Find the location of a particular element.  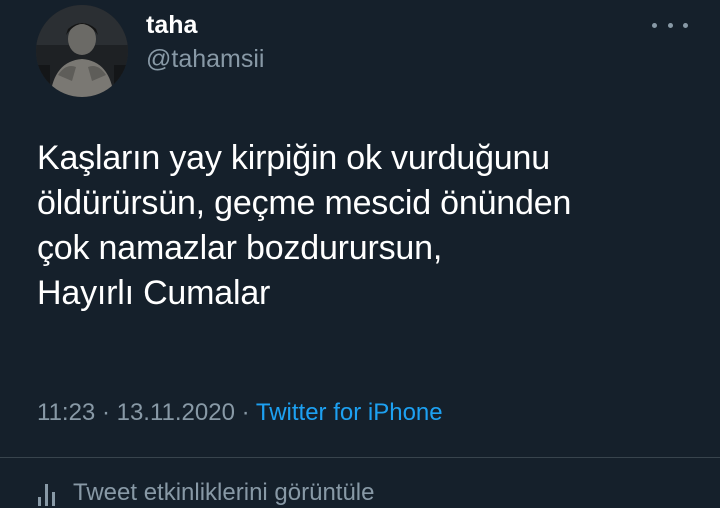

analytics-bars-icon is located at coordinates (48, 495).